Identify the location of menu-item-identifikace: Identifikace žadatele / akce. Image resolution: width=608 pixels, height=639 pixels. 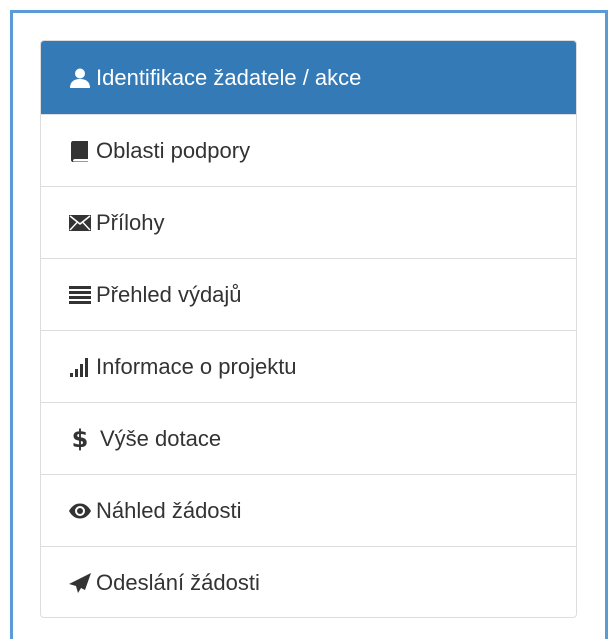
(308, 77).